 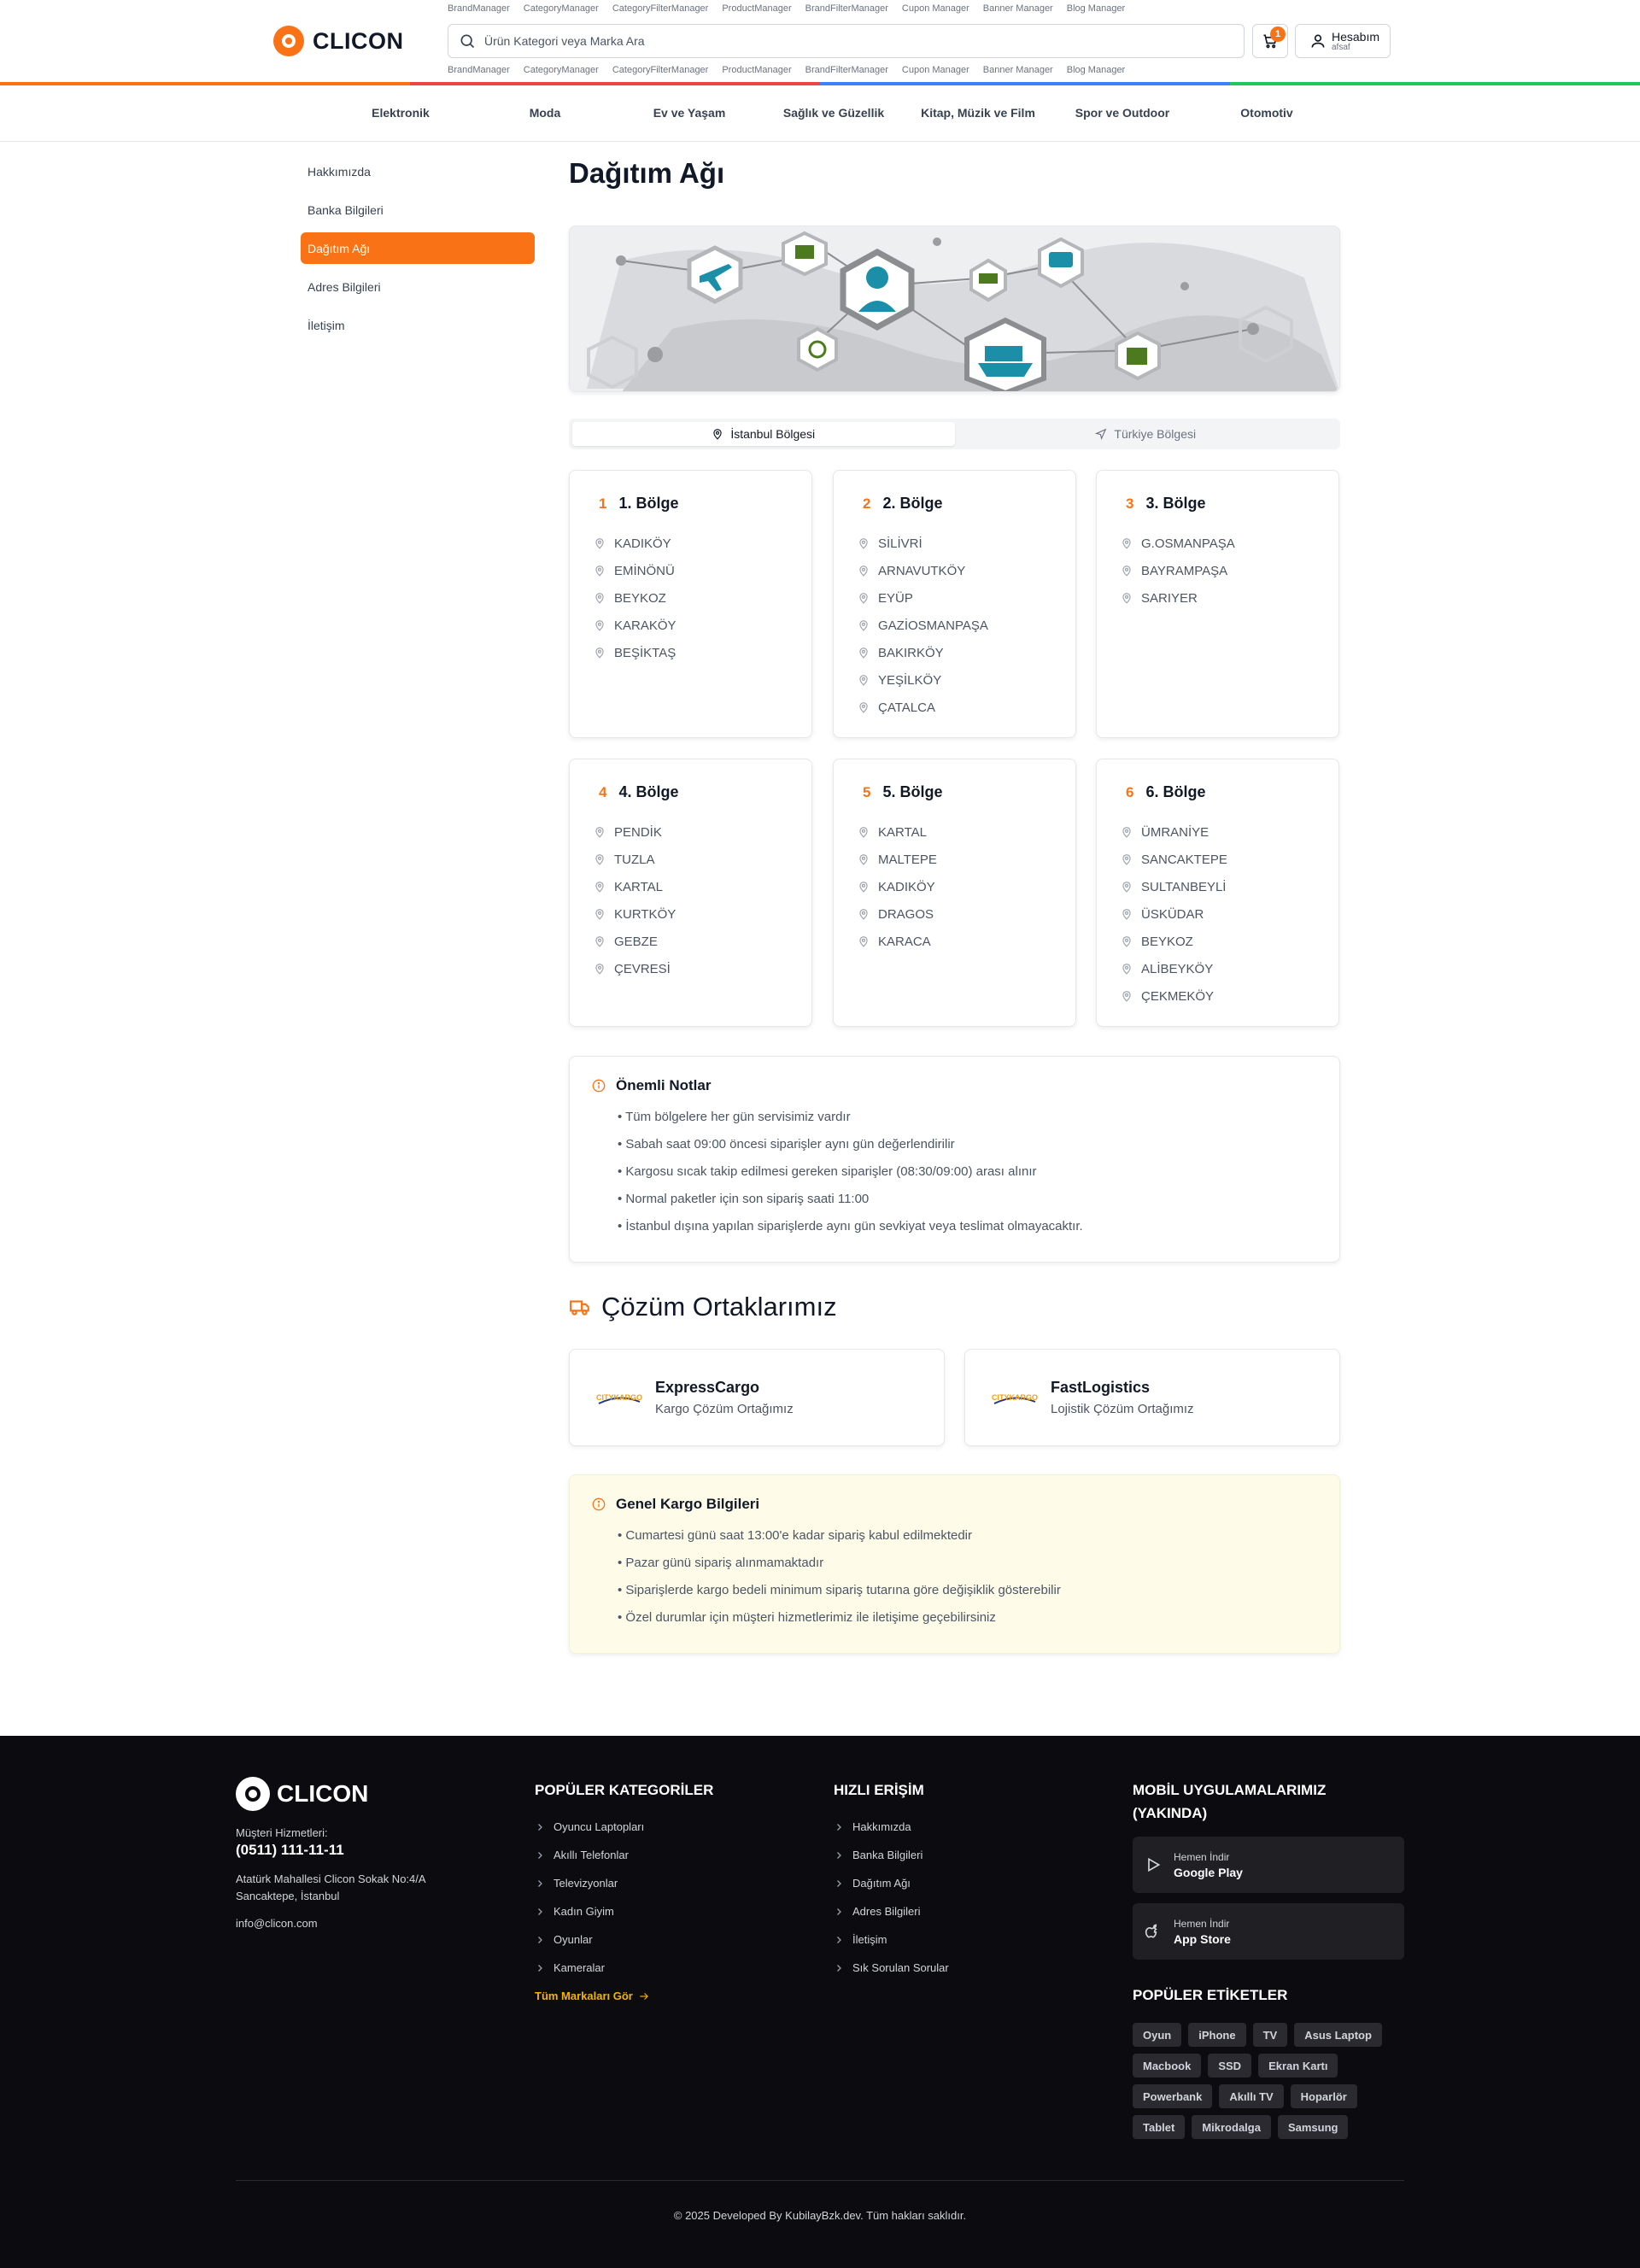 I want to click on footer-link: İletişim, so click(x=891, y=1940).